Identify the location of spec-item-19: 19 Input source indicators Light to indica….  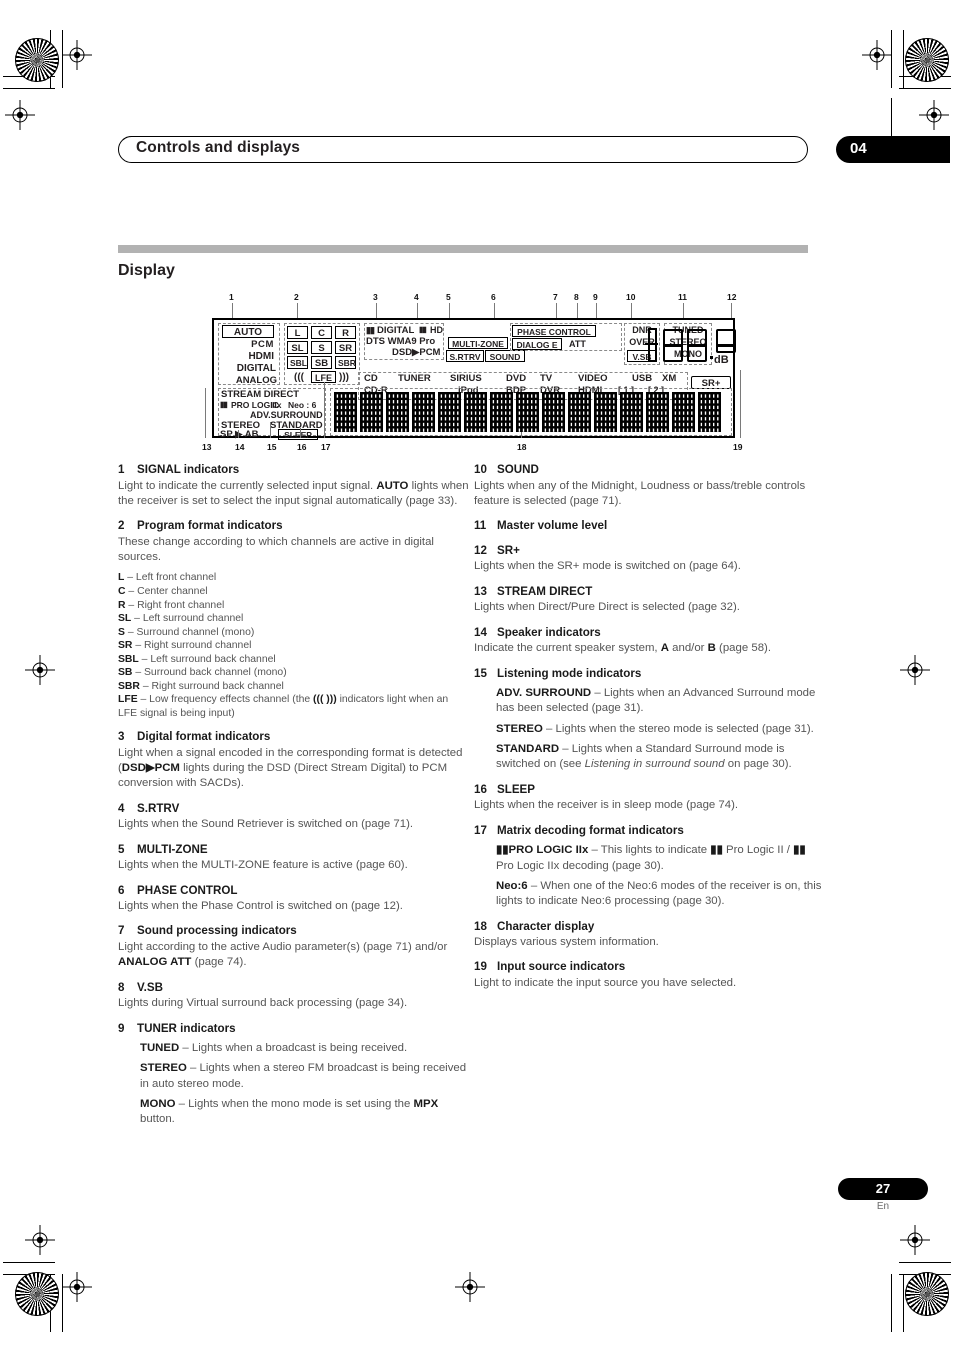
(649, 975).